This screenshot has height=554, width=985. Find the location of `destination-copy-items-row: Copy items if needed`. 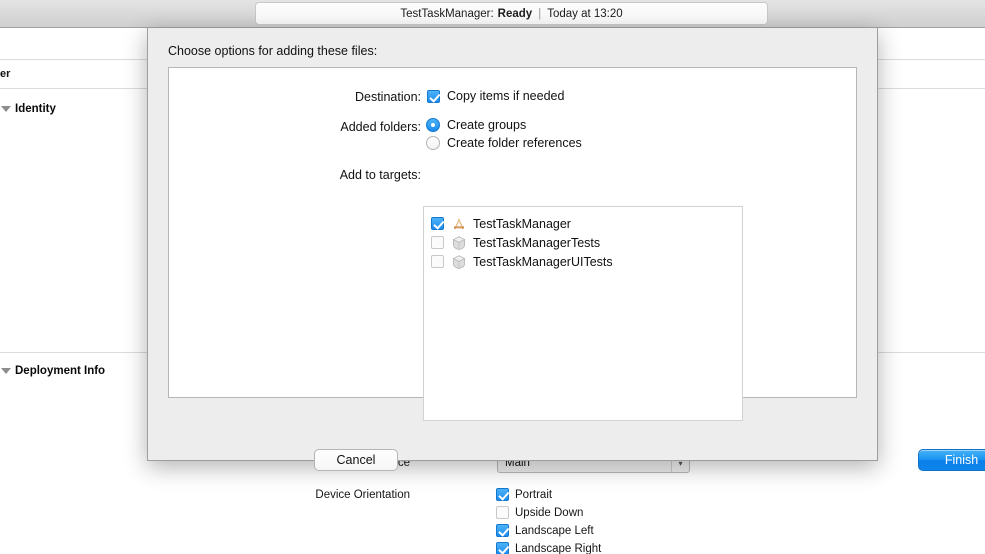

destination-copy-items-row: Copy items if needed is located at coordinates (495, 96).